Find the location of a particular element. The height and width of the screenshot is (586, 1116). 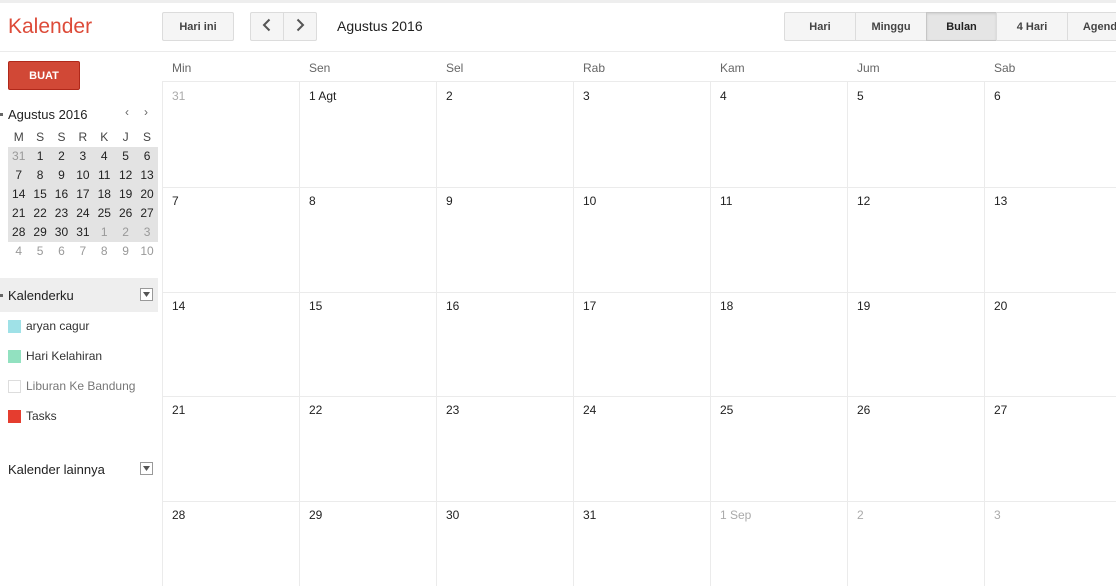

day-cell: 13 is located at coordinates (1050, 240).